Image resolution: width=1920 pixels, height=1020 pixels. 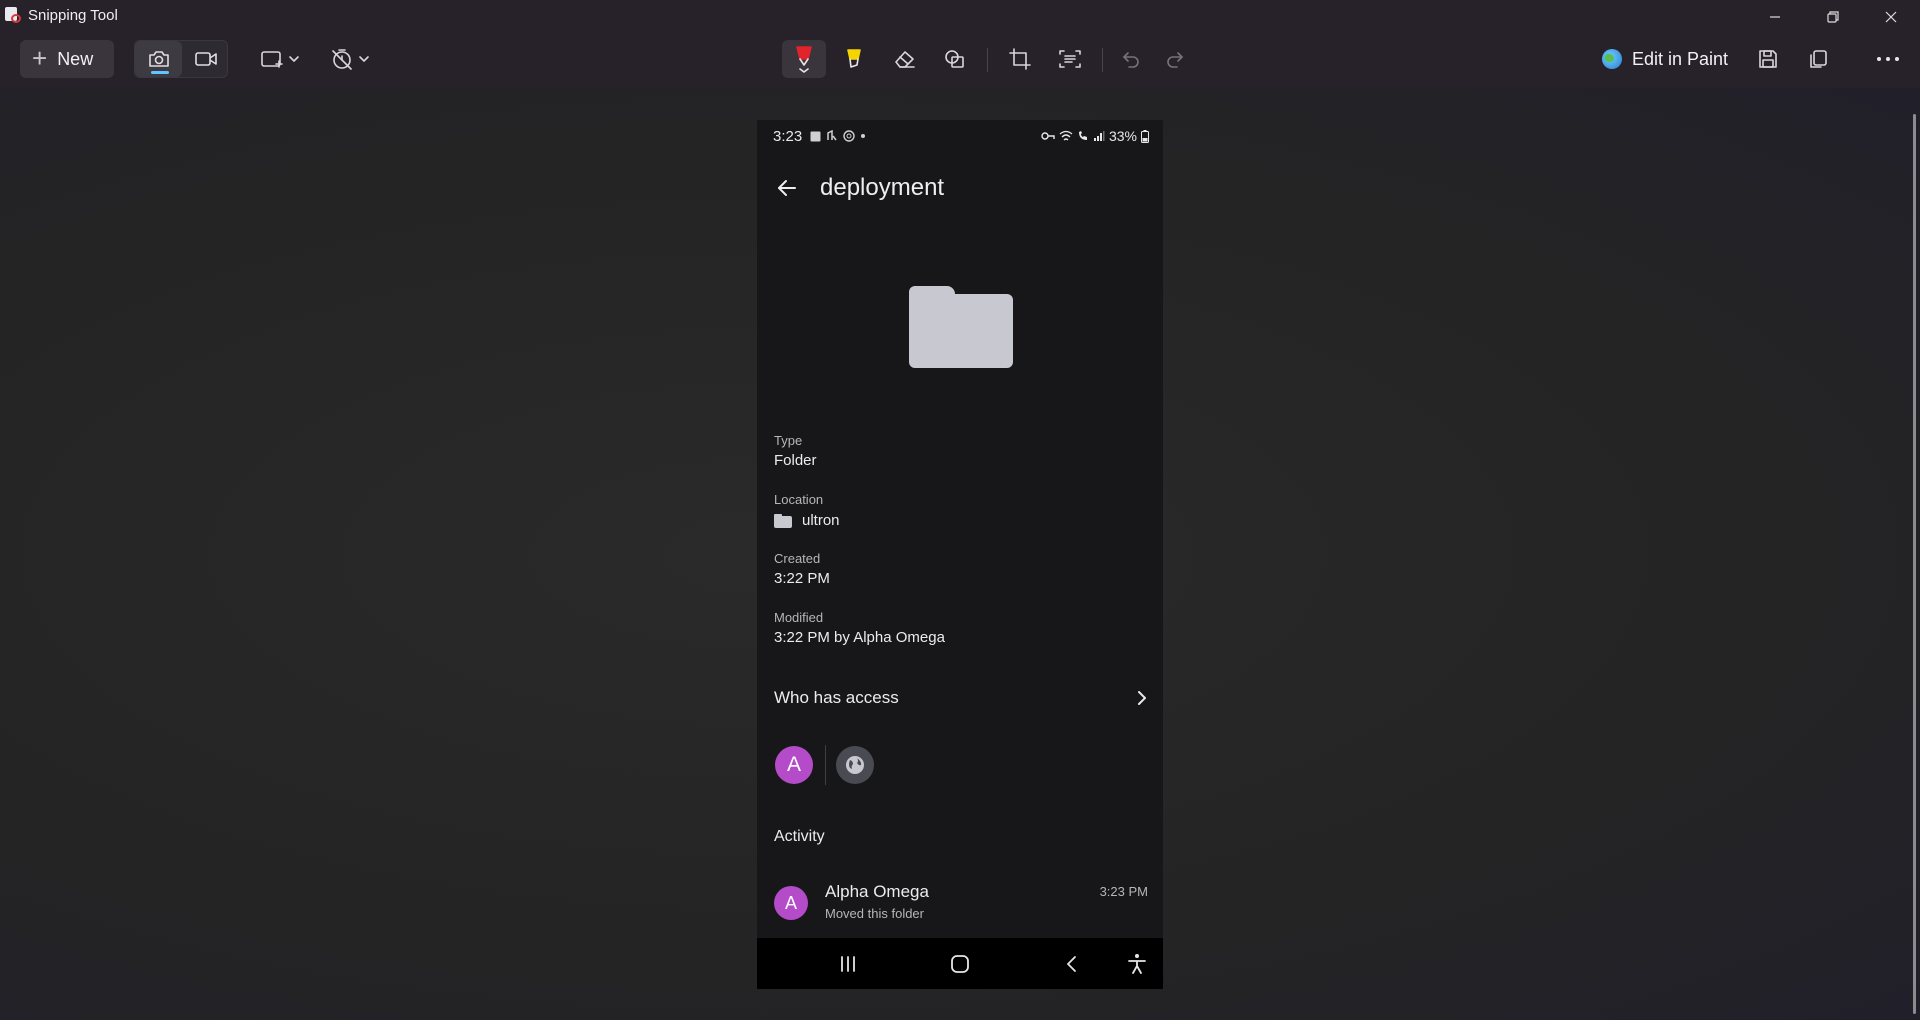 What do you see at coordinates (783, 520) in the screenshot?
I see `folder-icon` at bounding box center [783, 520].